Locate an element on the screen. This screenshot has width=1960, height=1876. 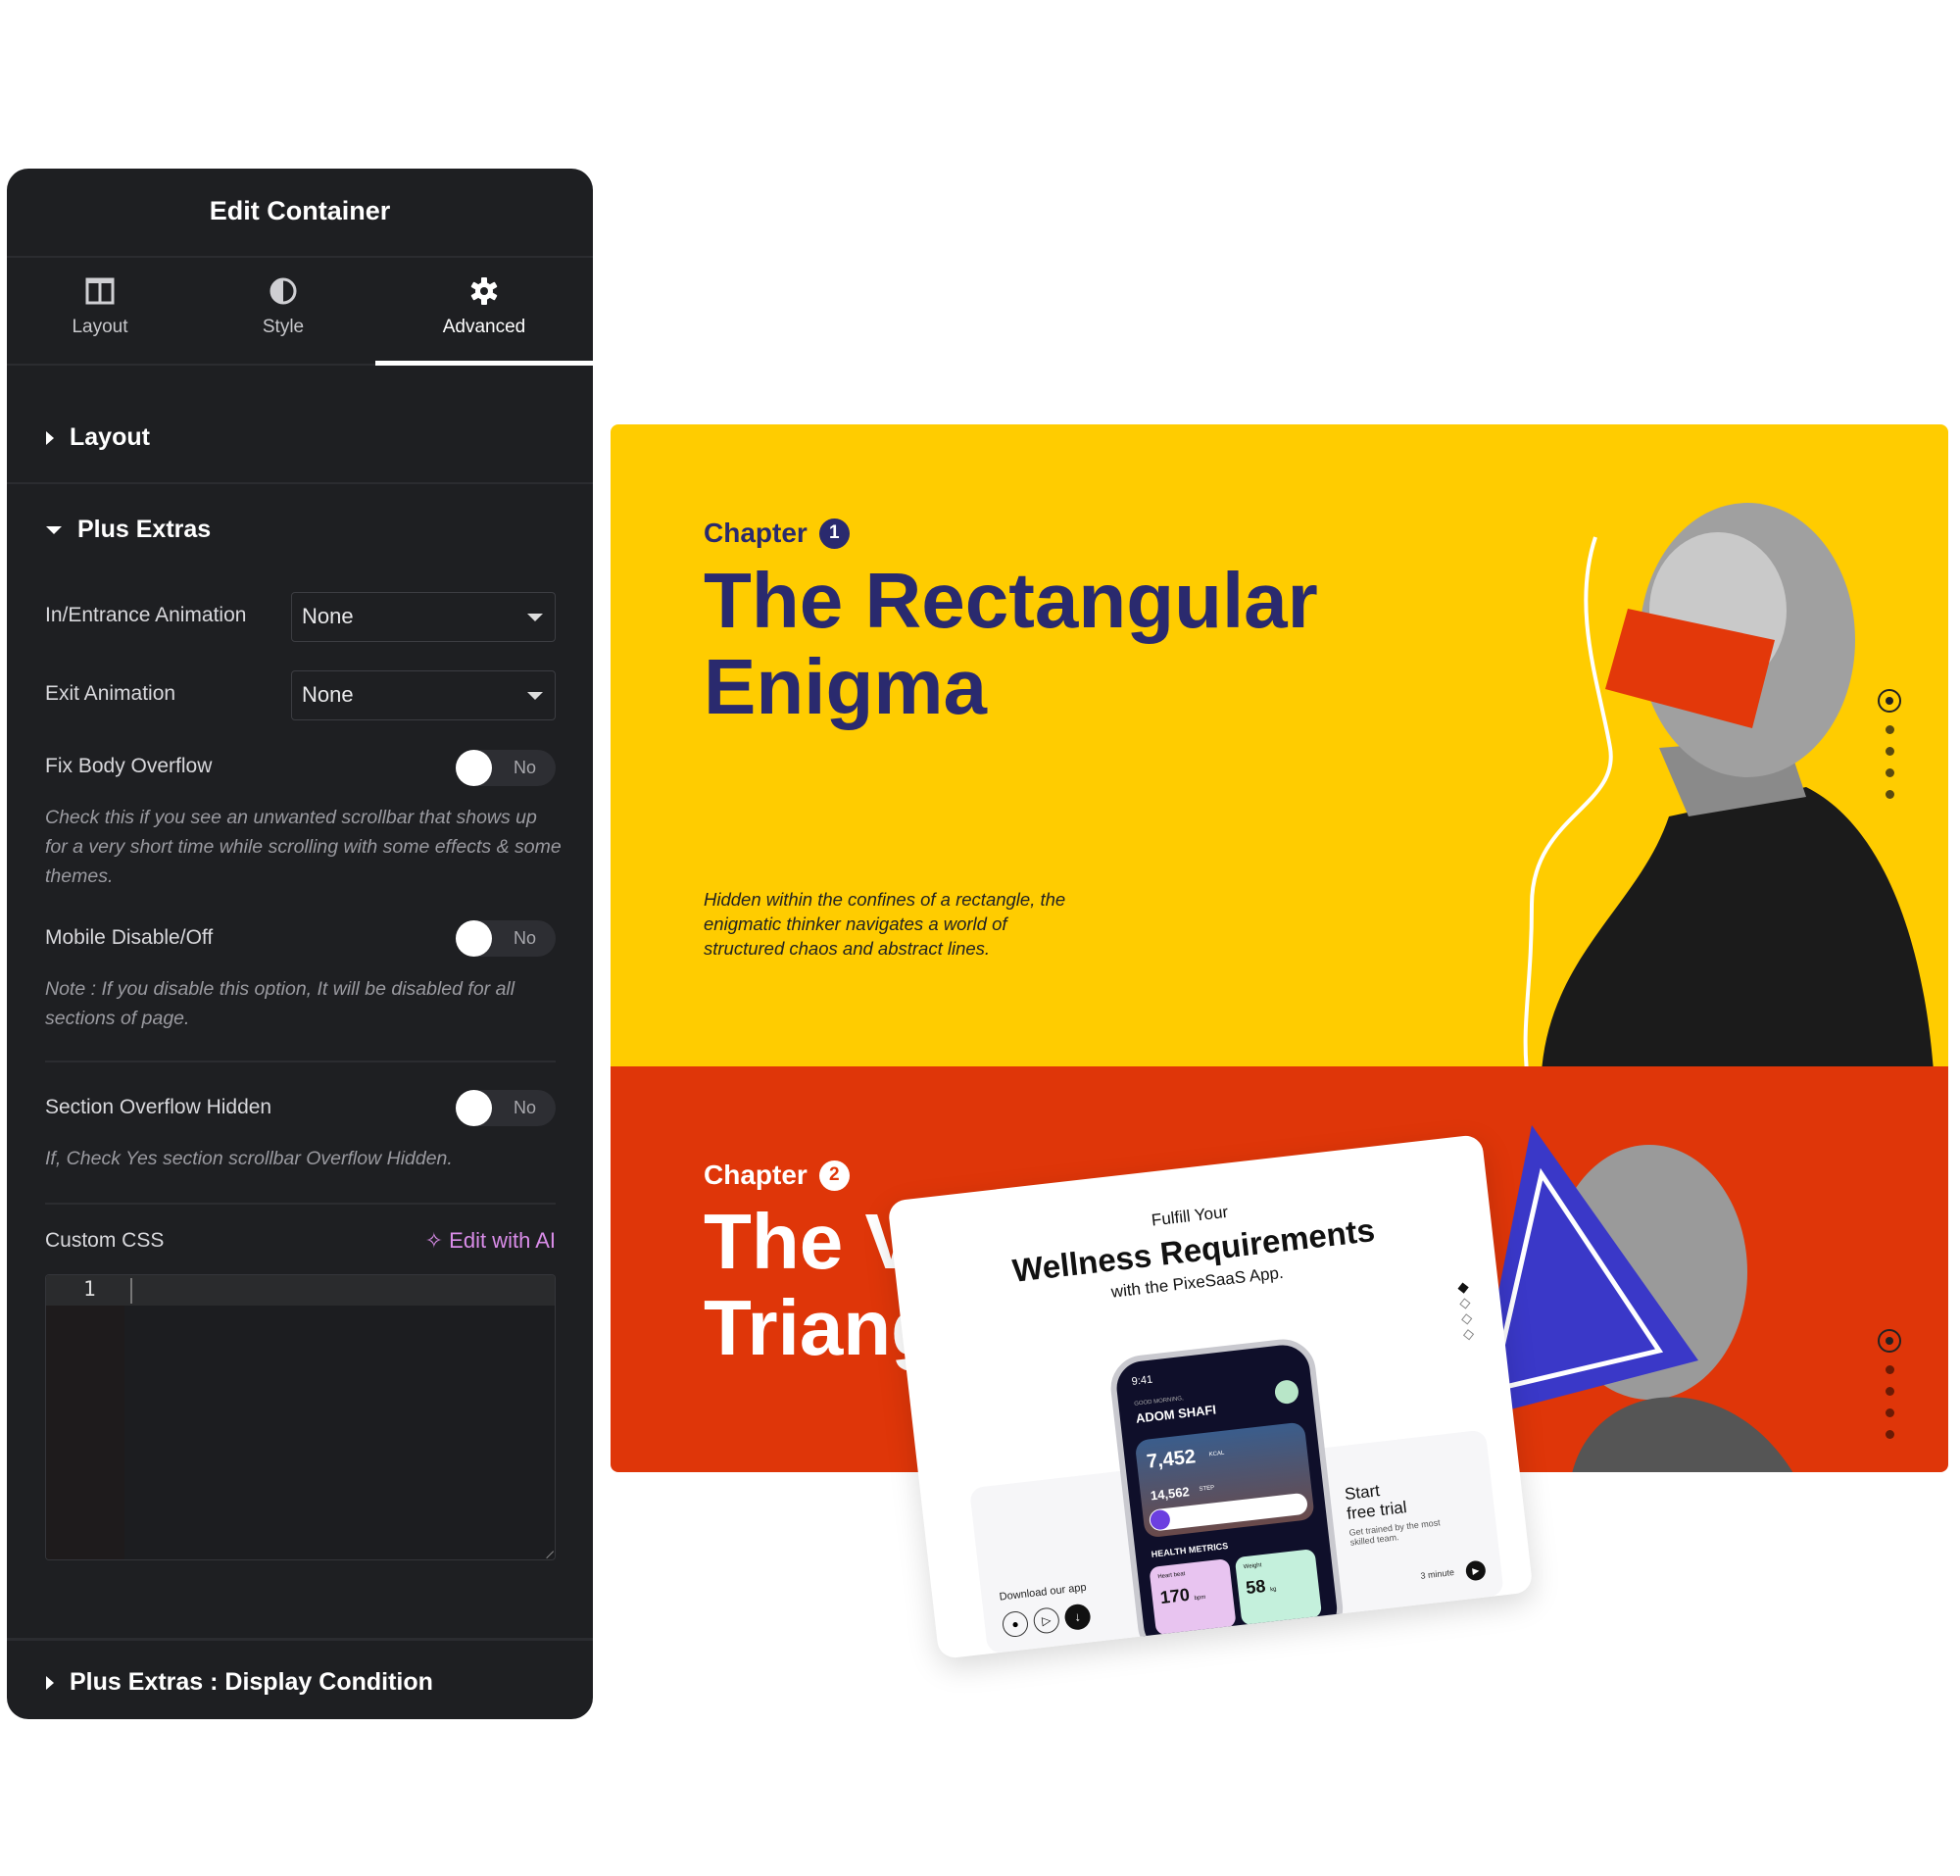
line-number: 1 is located at coordinates (89, 1289).